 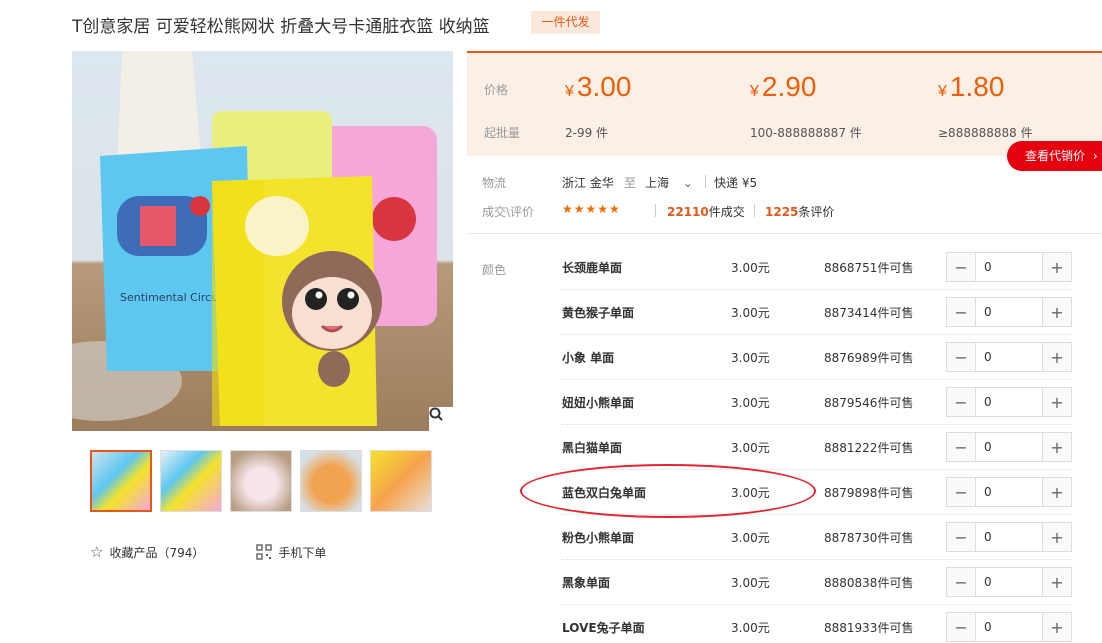 What do you see at coordinates (598, 313) in the screenshot?
I see `sku-name: 黄色猴子单面` at bounding box center [598, 313].